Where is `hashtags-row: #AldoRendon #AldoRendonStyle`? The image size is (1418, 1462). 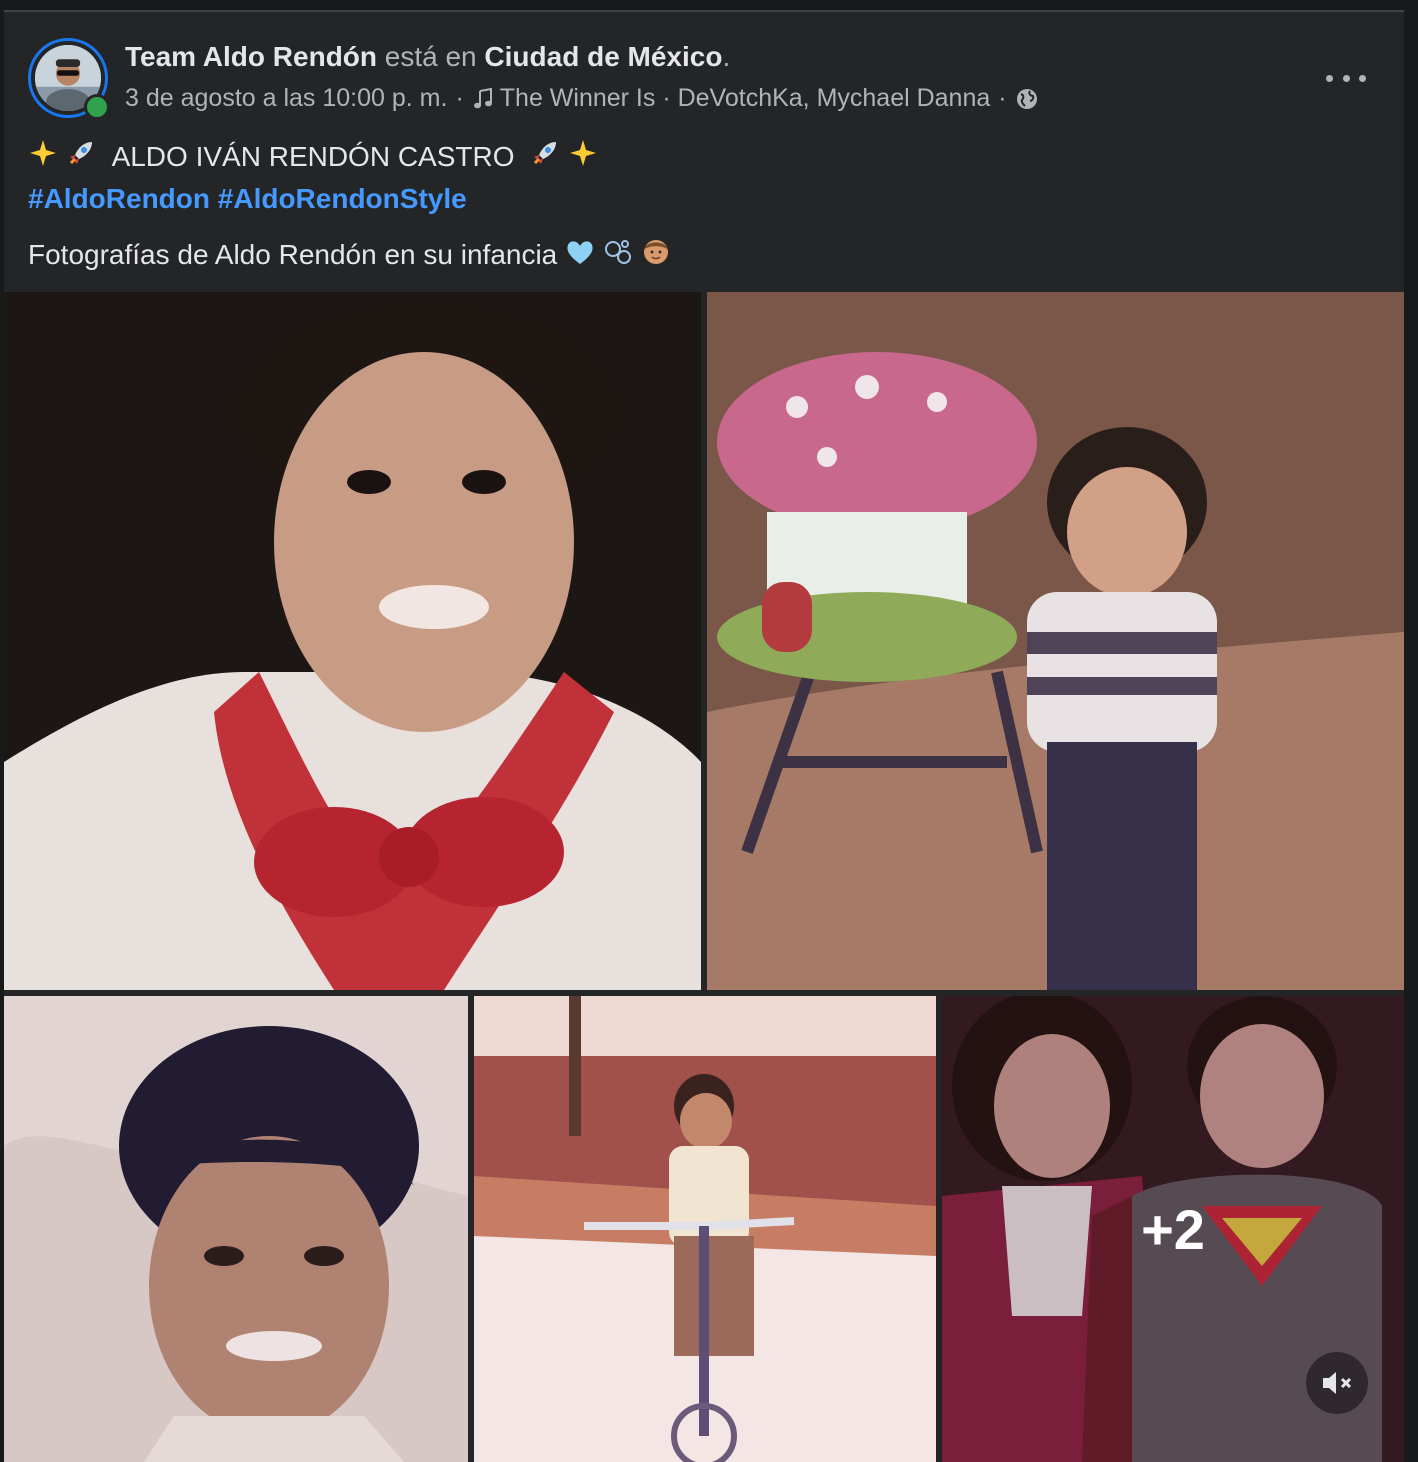
hashtags-row: #AldoRendon #AldoRendonStyle is located at coordinates (704, 199).